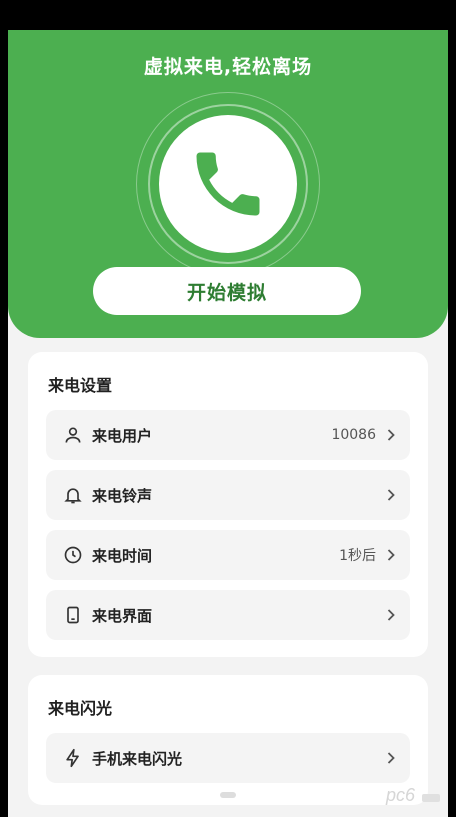 The image size is (456, 817). What do you see at coordinates (228, 555) in the screenshot?
I see `setting-row-time: 来电时间 1秒后` at bounding box center [228, 555].